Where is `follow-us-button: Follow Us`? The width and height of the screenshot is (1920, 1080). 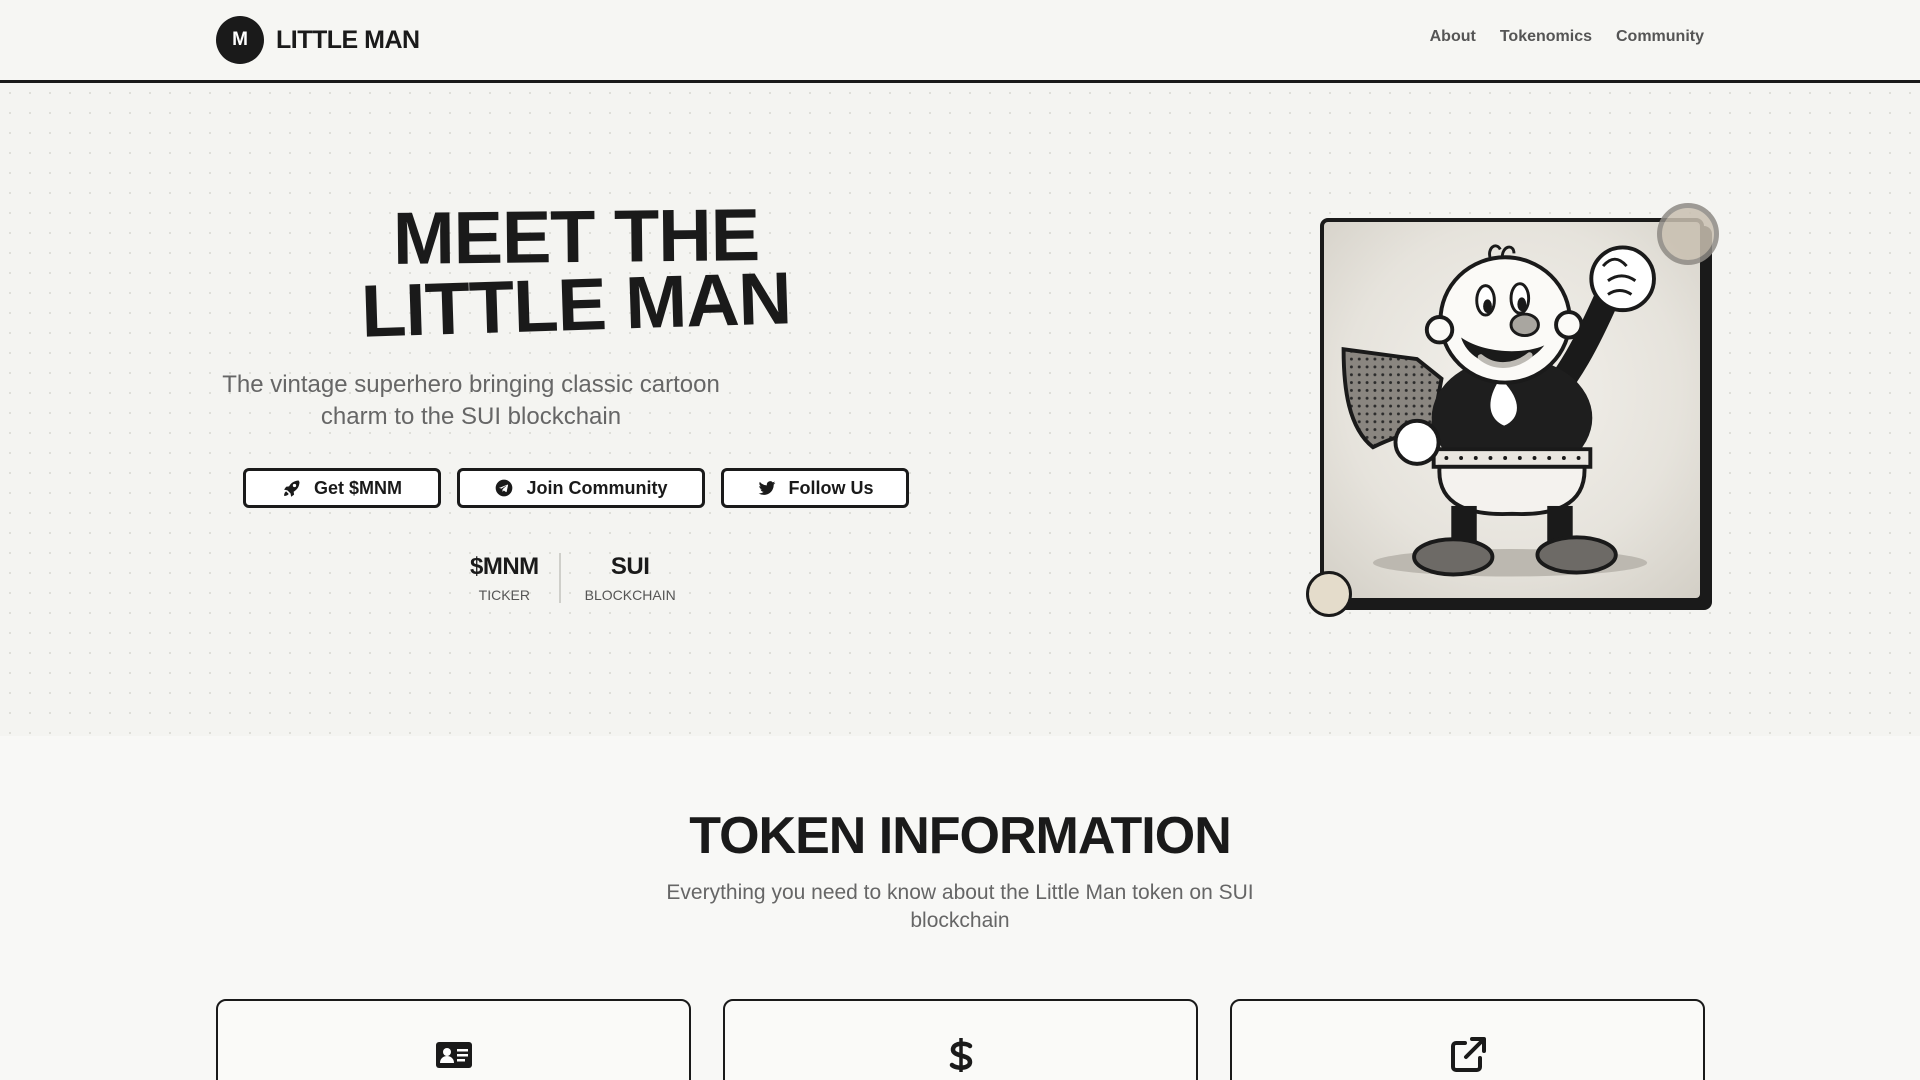 follow-us-button: Follow Us is located at coordinates (815, 488).